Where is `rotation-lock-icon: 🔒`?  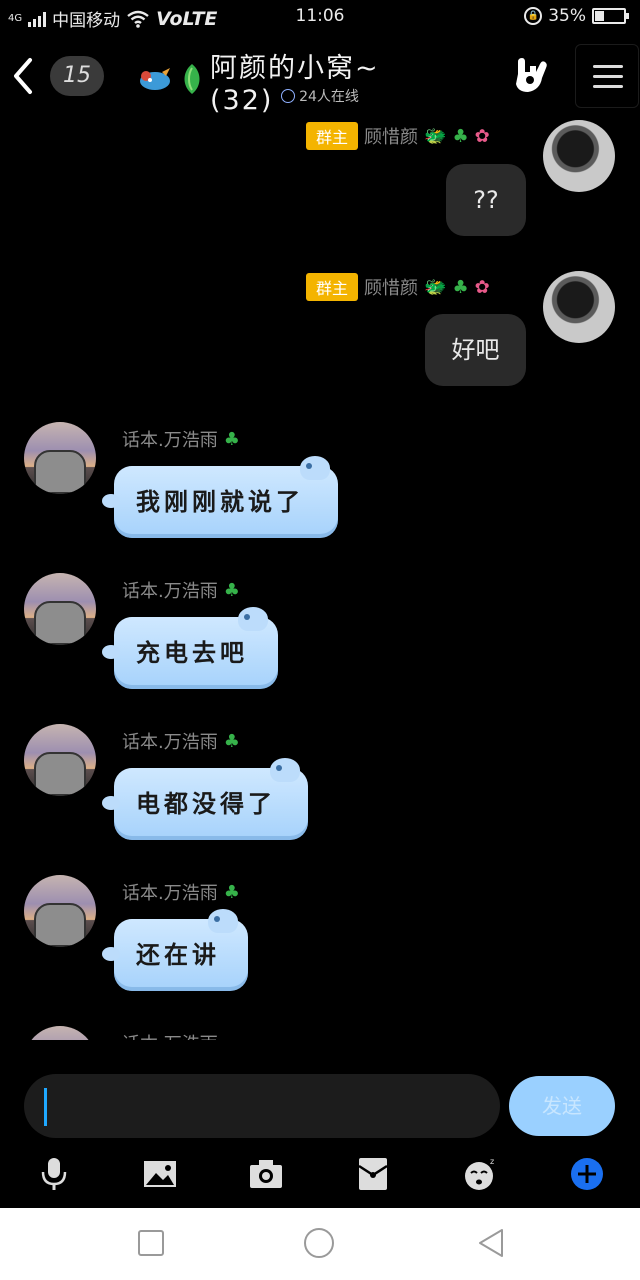
rotation-lock-icon: 🔒 is located at coordinates (533, 16).